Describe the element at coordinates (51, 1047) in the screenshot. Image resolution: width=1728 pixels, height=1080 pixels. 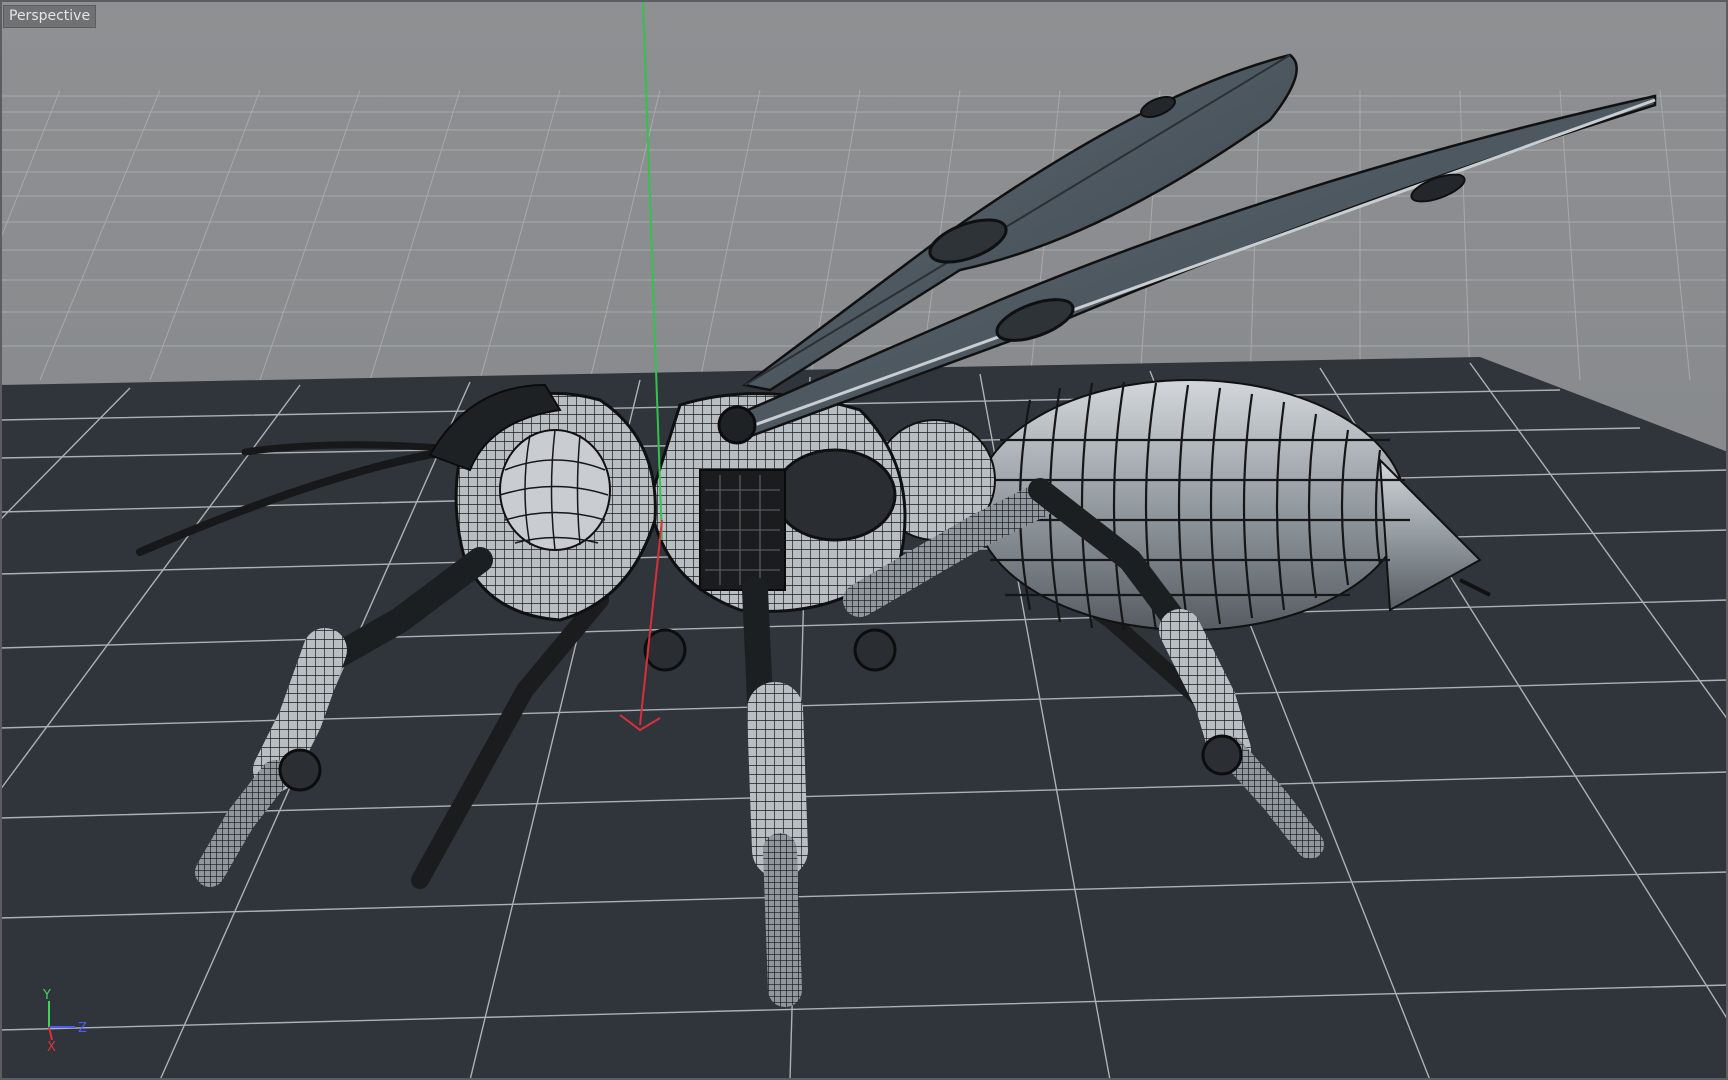
I see `axis-x-label: X` at that location.